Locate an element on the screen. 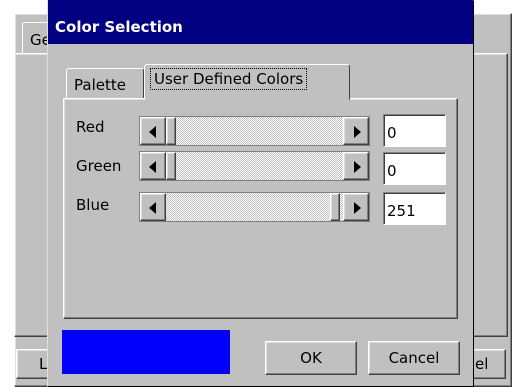  tab-user-defined-colors: User Defined Colors is located at coordinates (247, 82).